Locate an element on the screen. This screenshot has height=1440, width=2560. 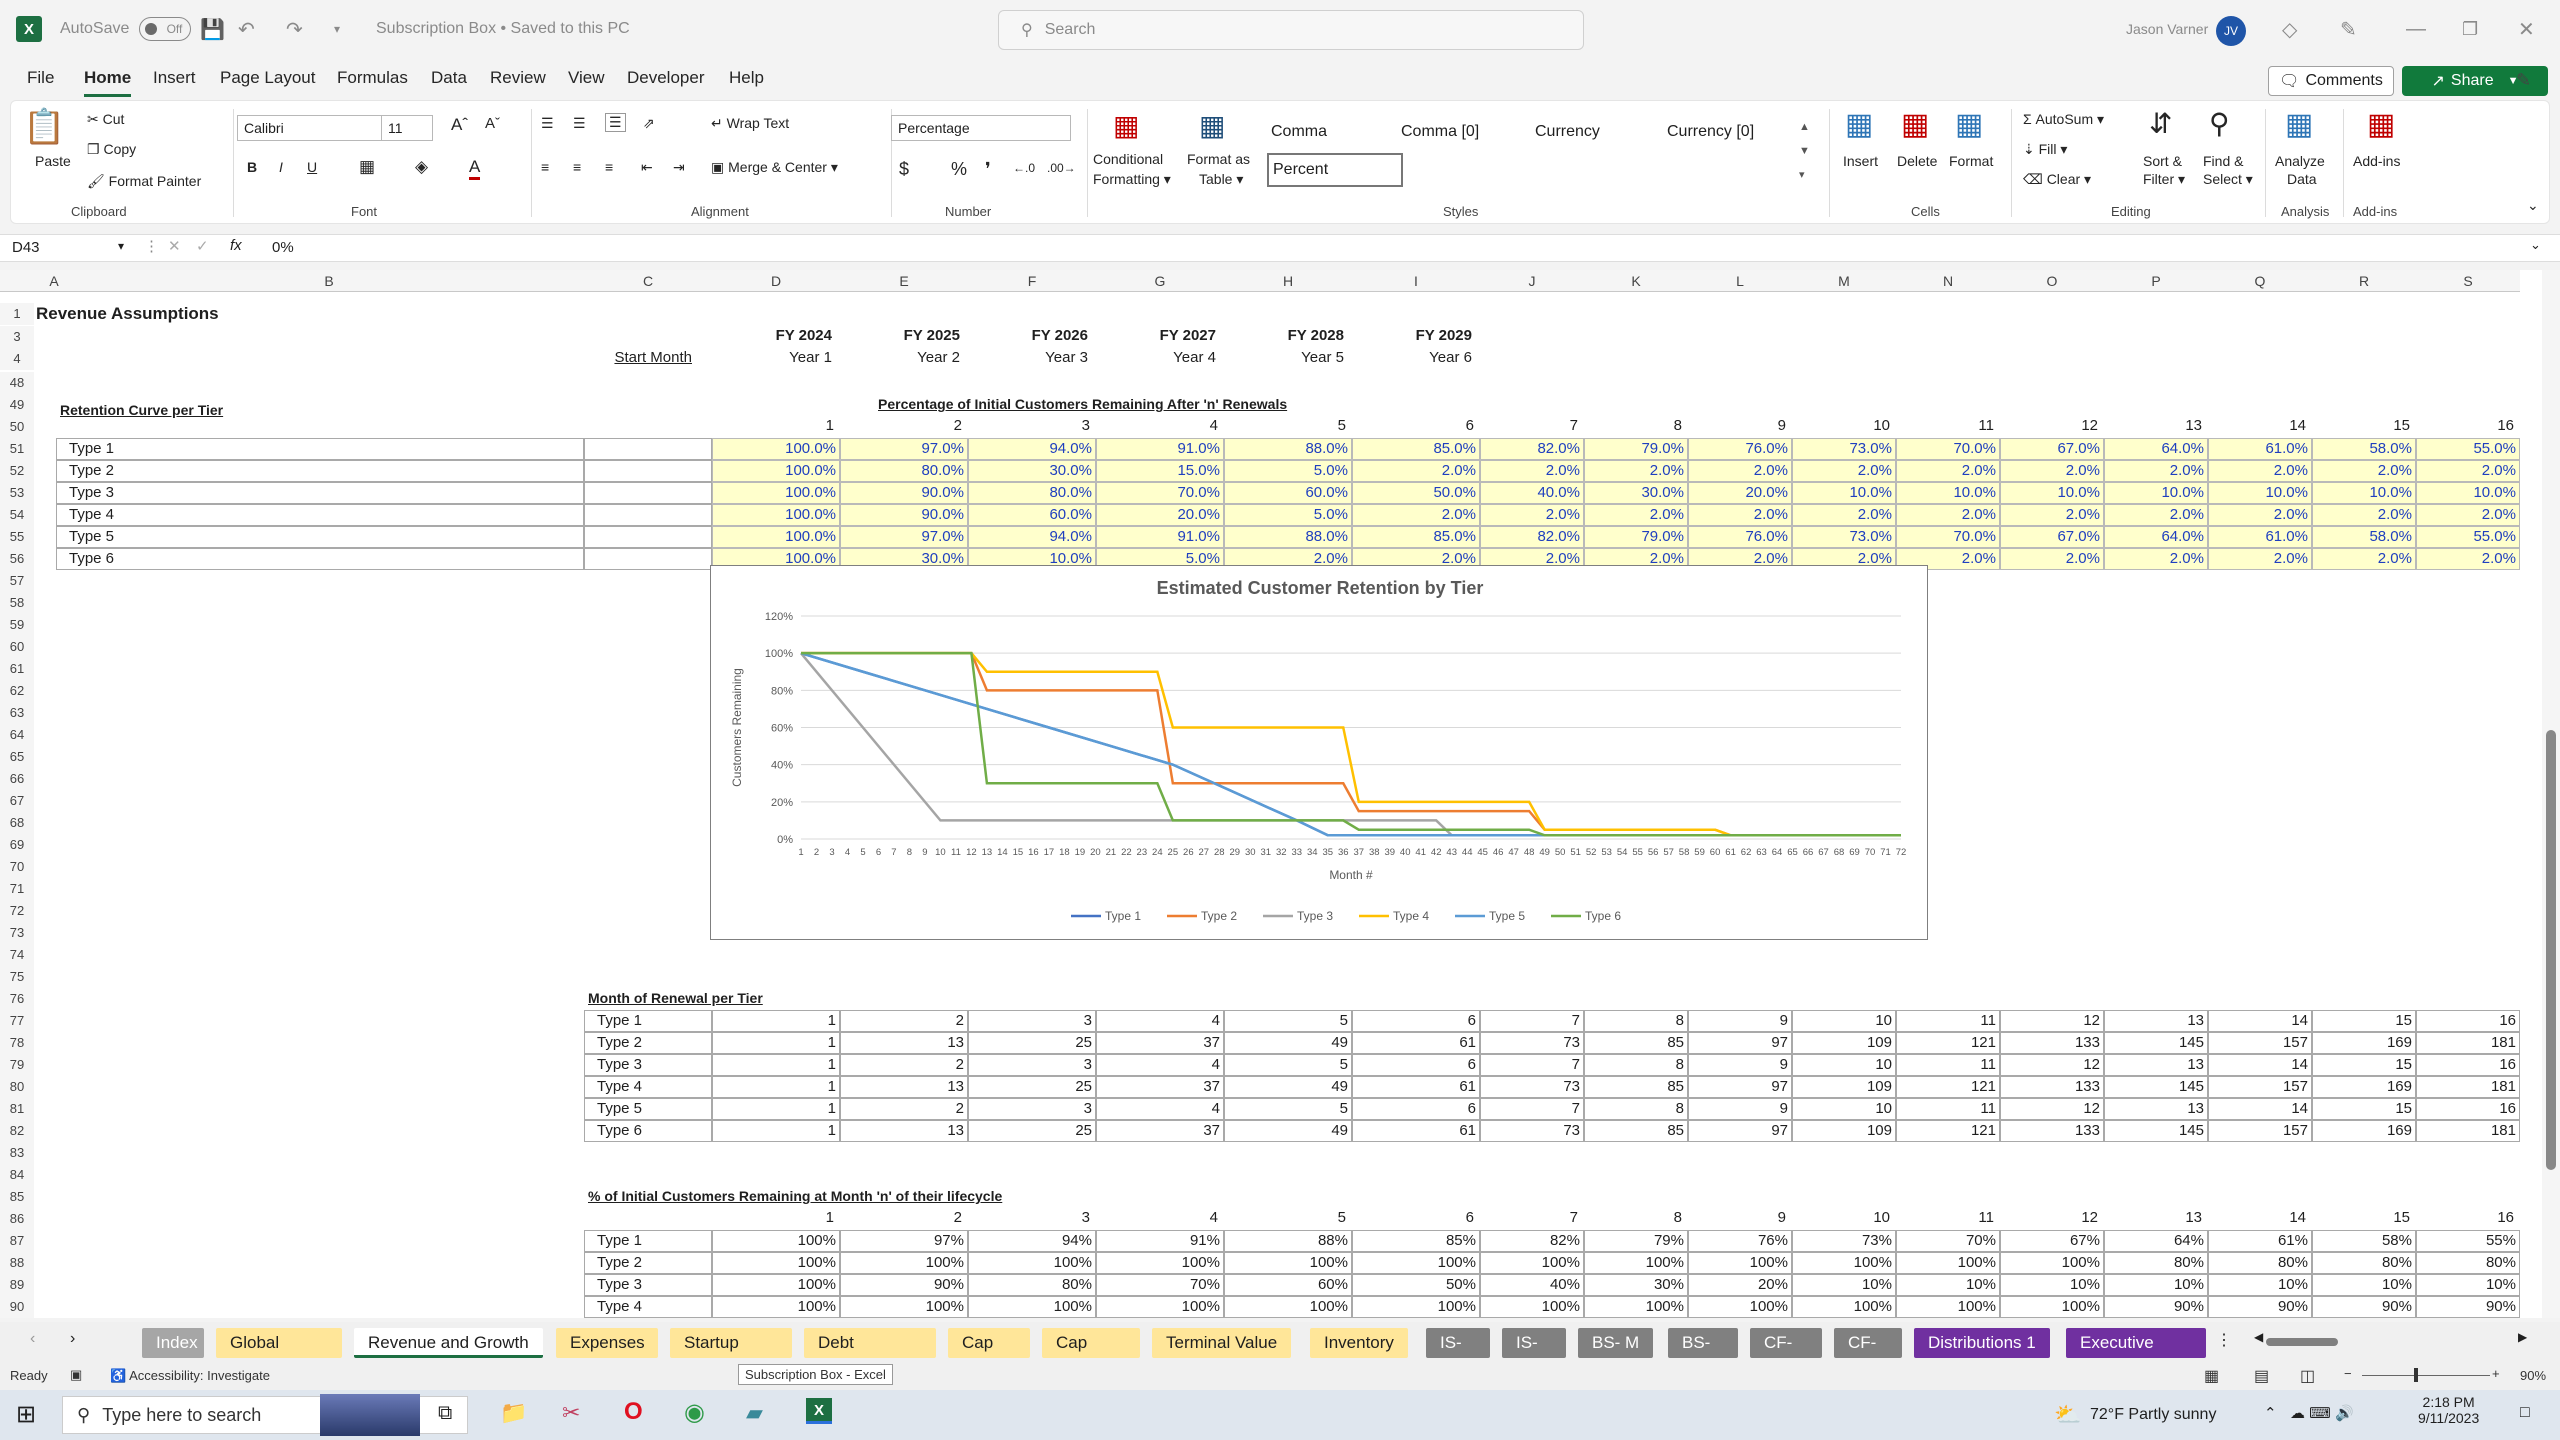
retention-cell: 50.0% is located at coordinates (1416, 493).